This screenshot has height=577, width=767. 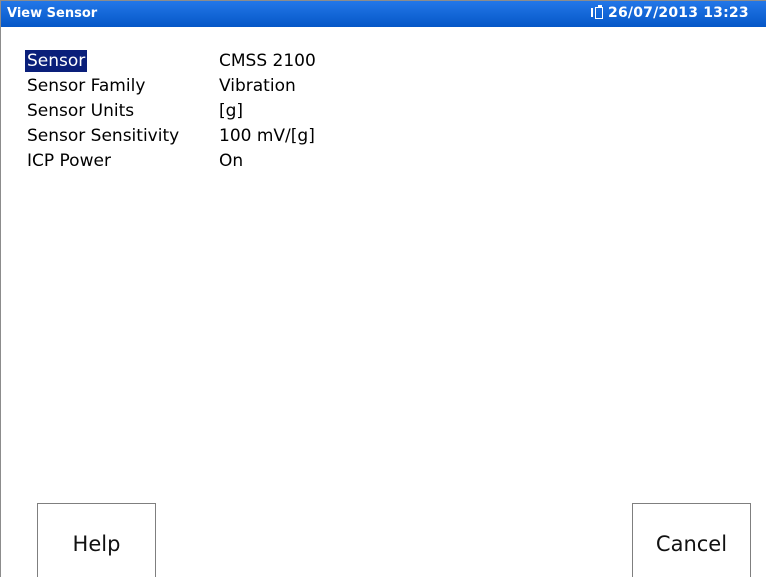 I want to click on property-label: Sensor Sensitivity, so click(x=103, y=136).